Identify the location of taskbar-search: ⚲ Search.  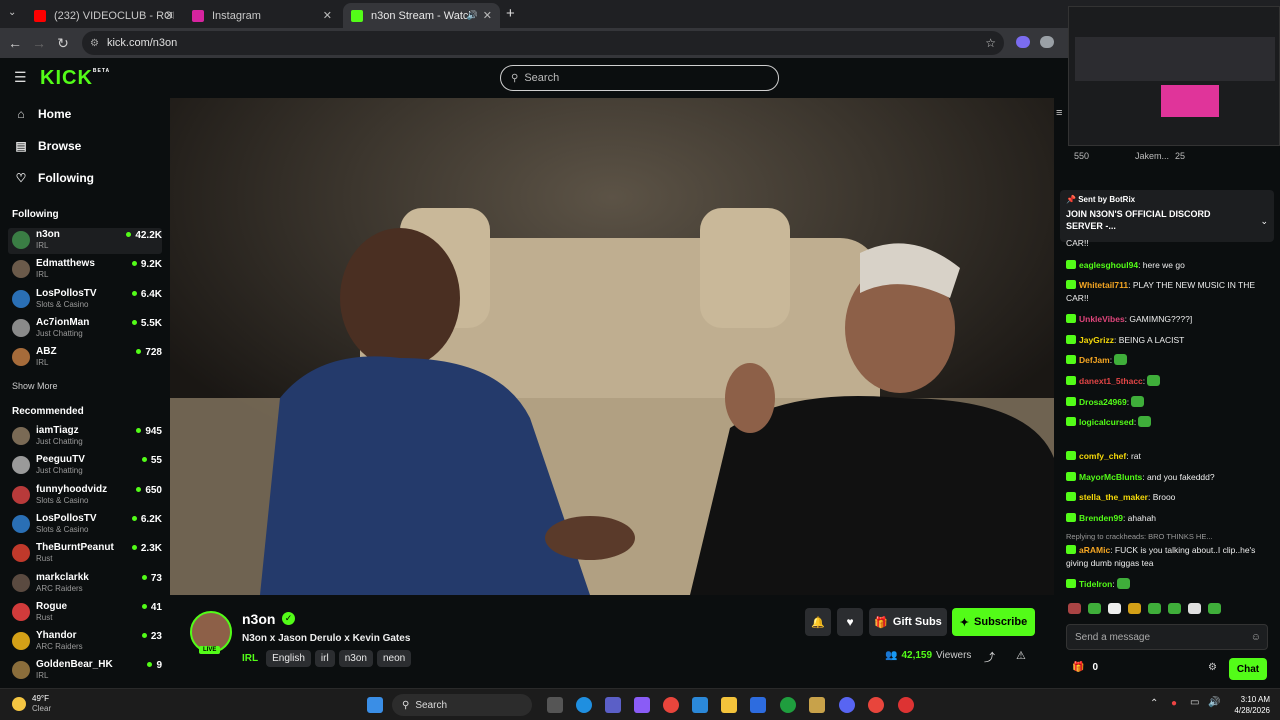
(462, 705).